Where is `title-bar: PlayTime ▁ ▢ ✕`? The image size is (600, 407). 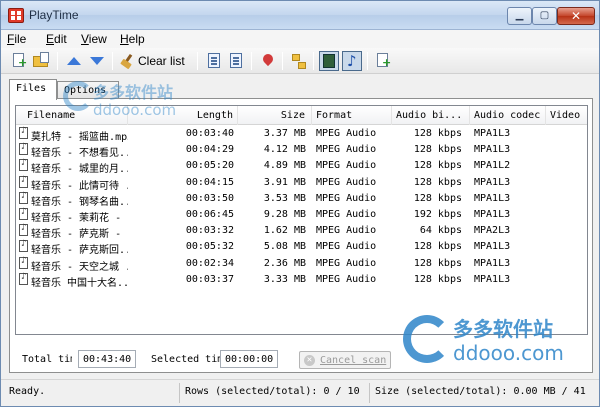 title-bar: PlayTime ▁ ▢ ✕ is located at coordinates (300, 15).